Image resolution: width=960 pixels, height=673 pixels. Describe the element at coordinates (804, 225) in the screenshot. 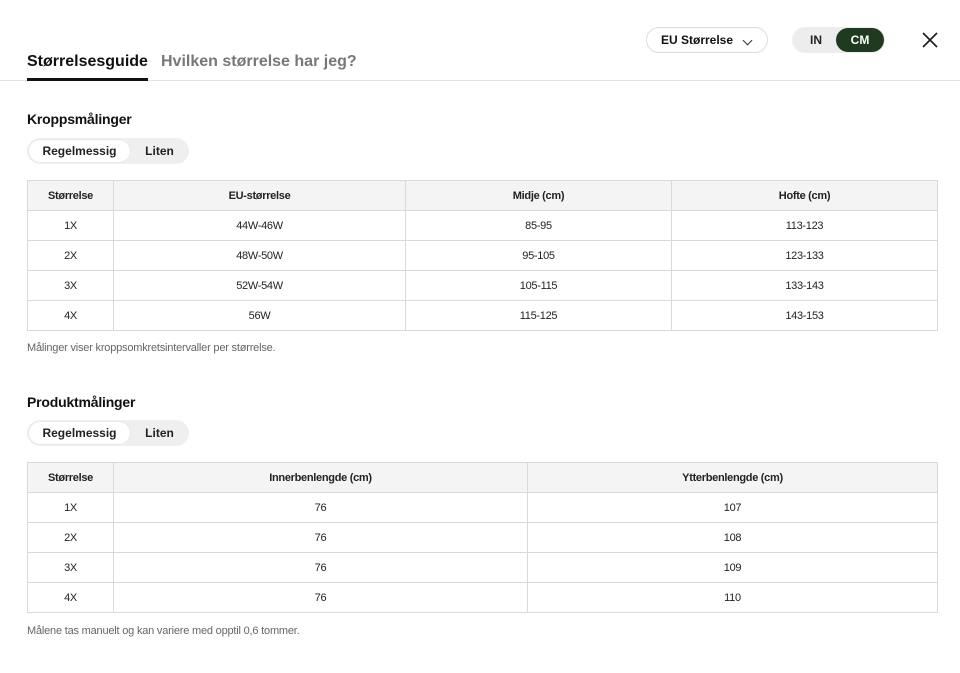

I see `hip-cell: 113-123` at that location.